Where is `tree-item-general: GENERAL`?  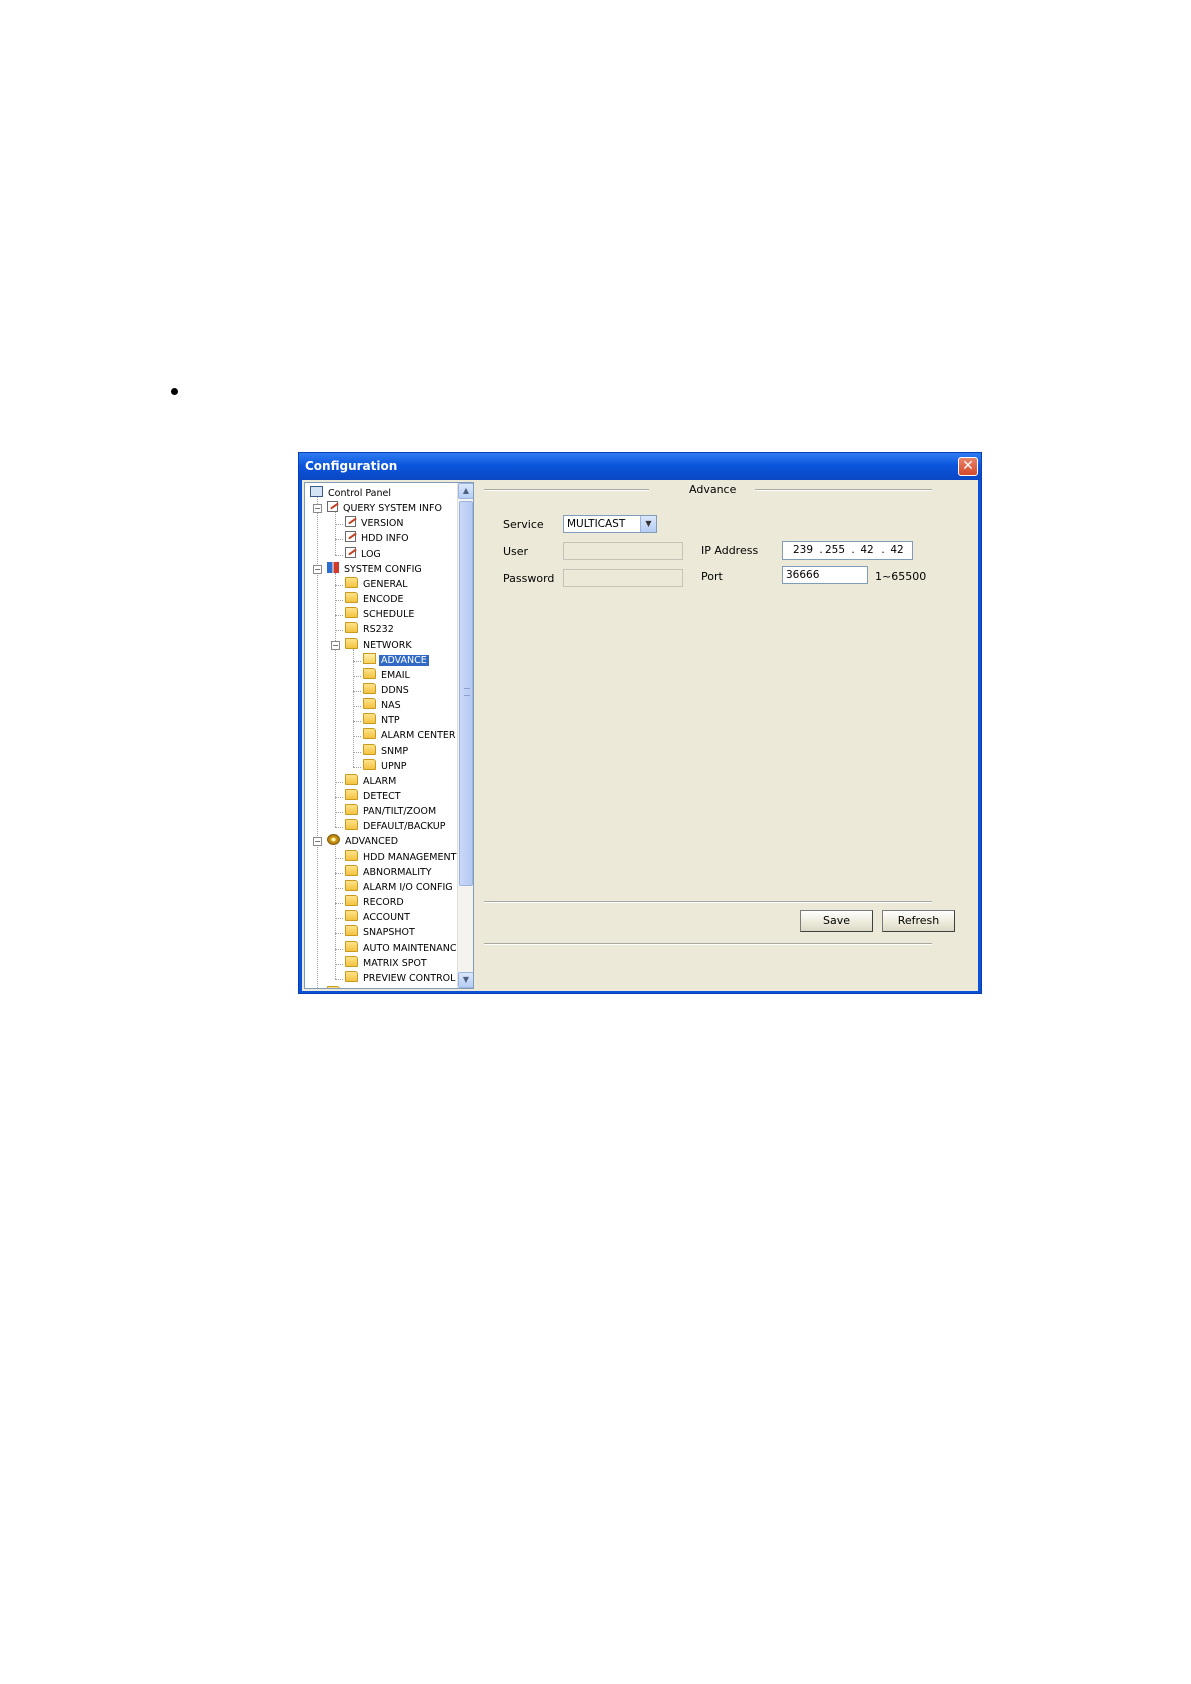
tree-item-general: GENERAL is located at coordinates (377, 584).